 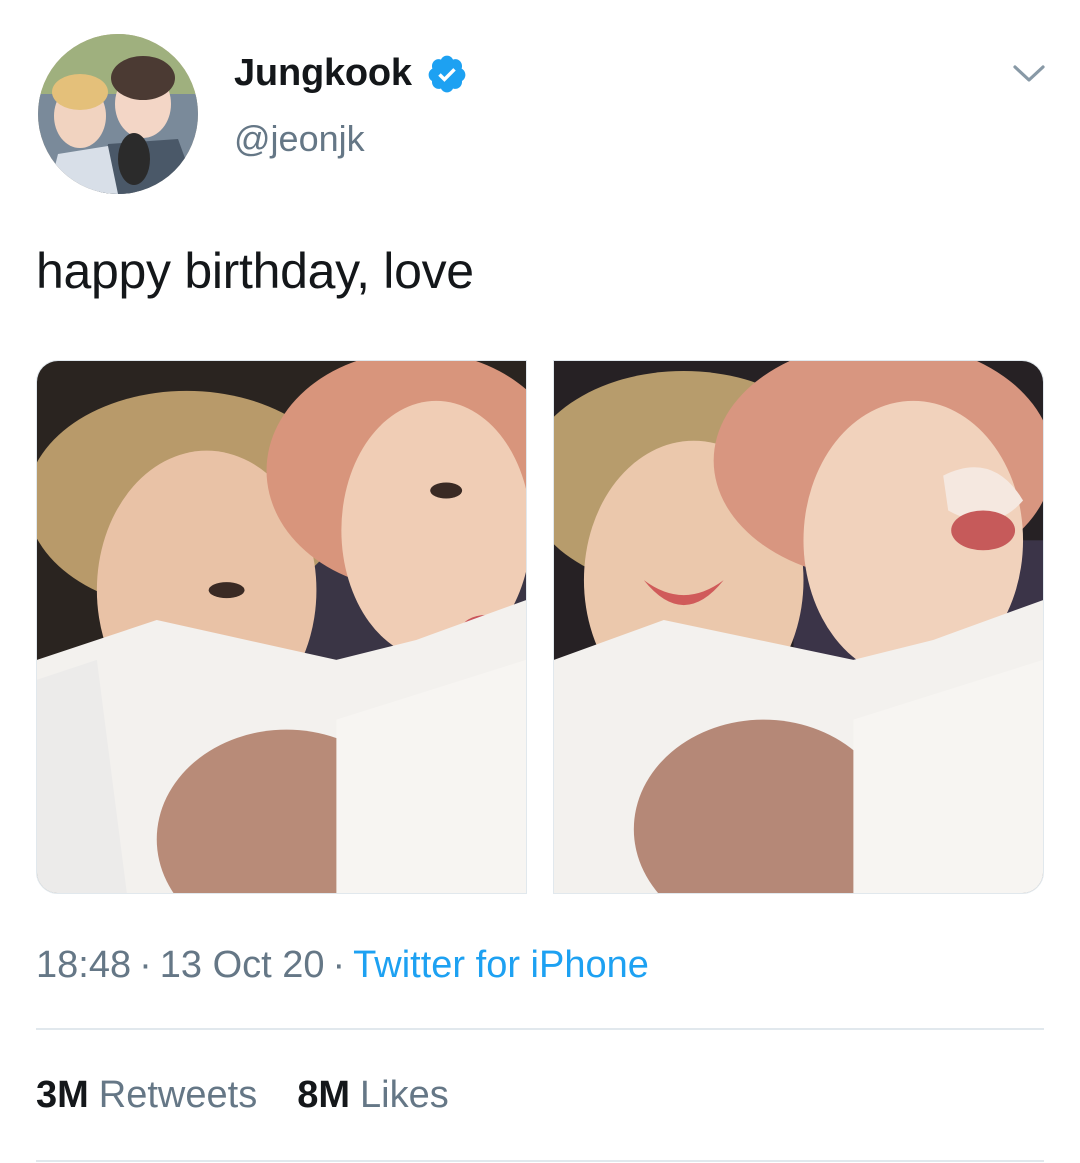 What do you see at coordinates (323, 1095) in the screenshot?
I see `likes-count: 8M` at bounding box center [323, 1095].